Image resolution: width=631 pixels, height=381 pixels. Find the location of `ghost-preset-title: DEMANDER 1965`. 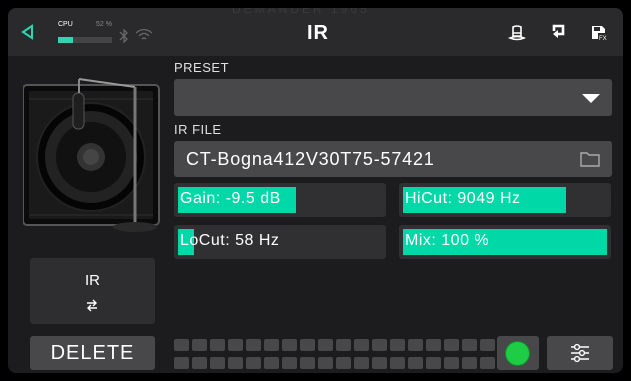

ghost-preset-title: DEMANDER 1965 is located at coordinates (301, 12).